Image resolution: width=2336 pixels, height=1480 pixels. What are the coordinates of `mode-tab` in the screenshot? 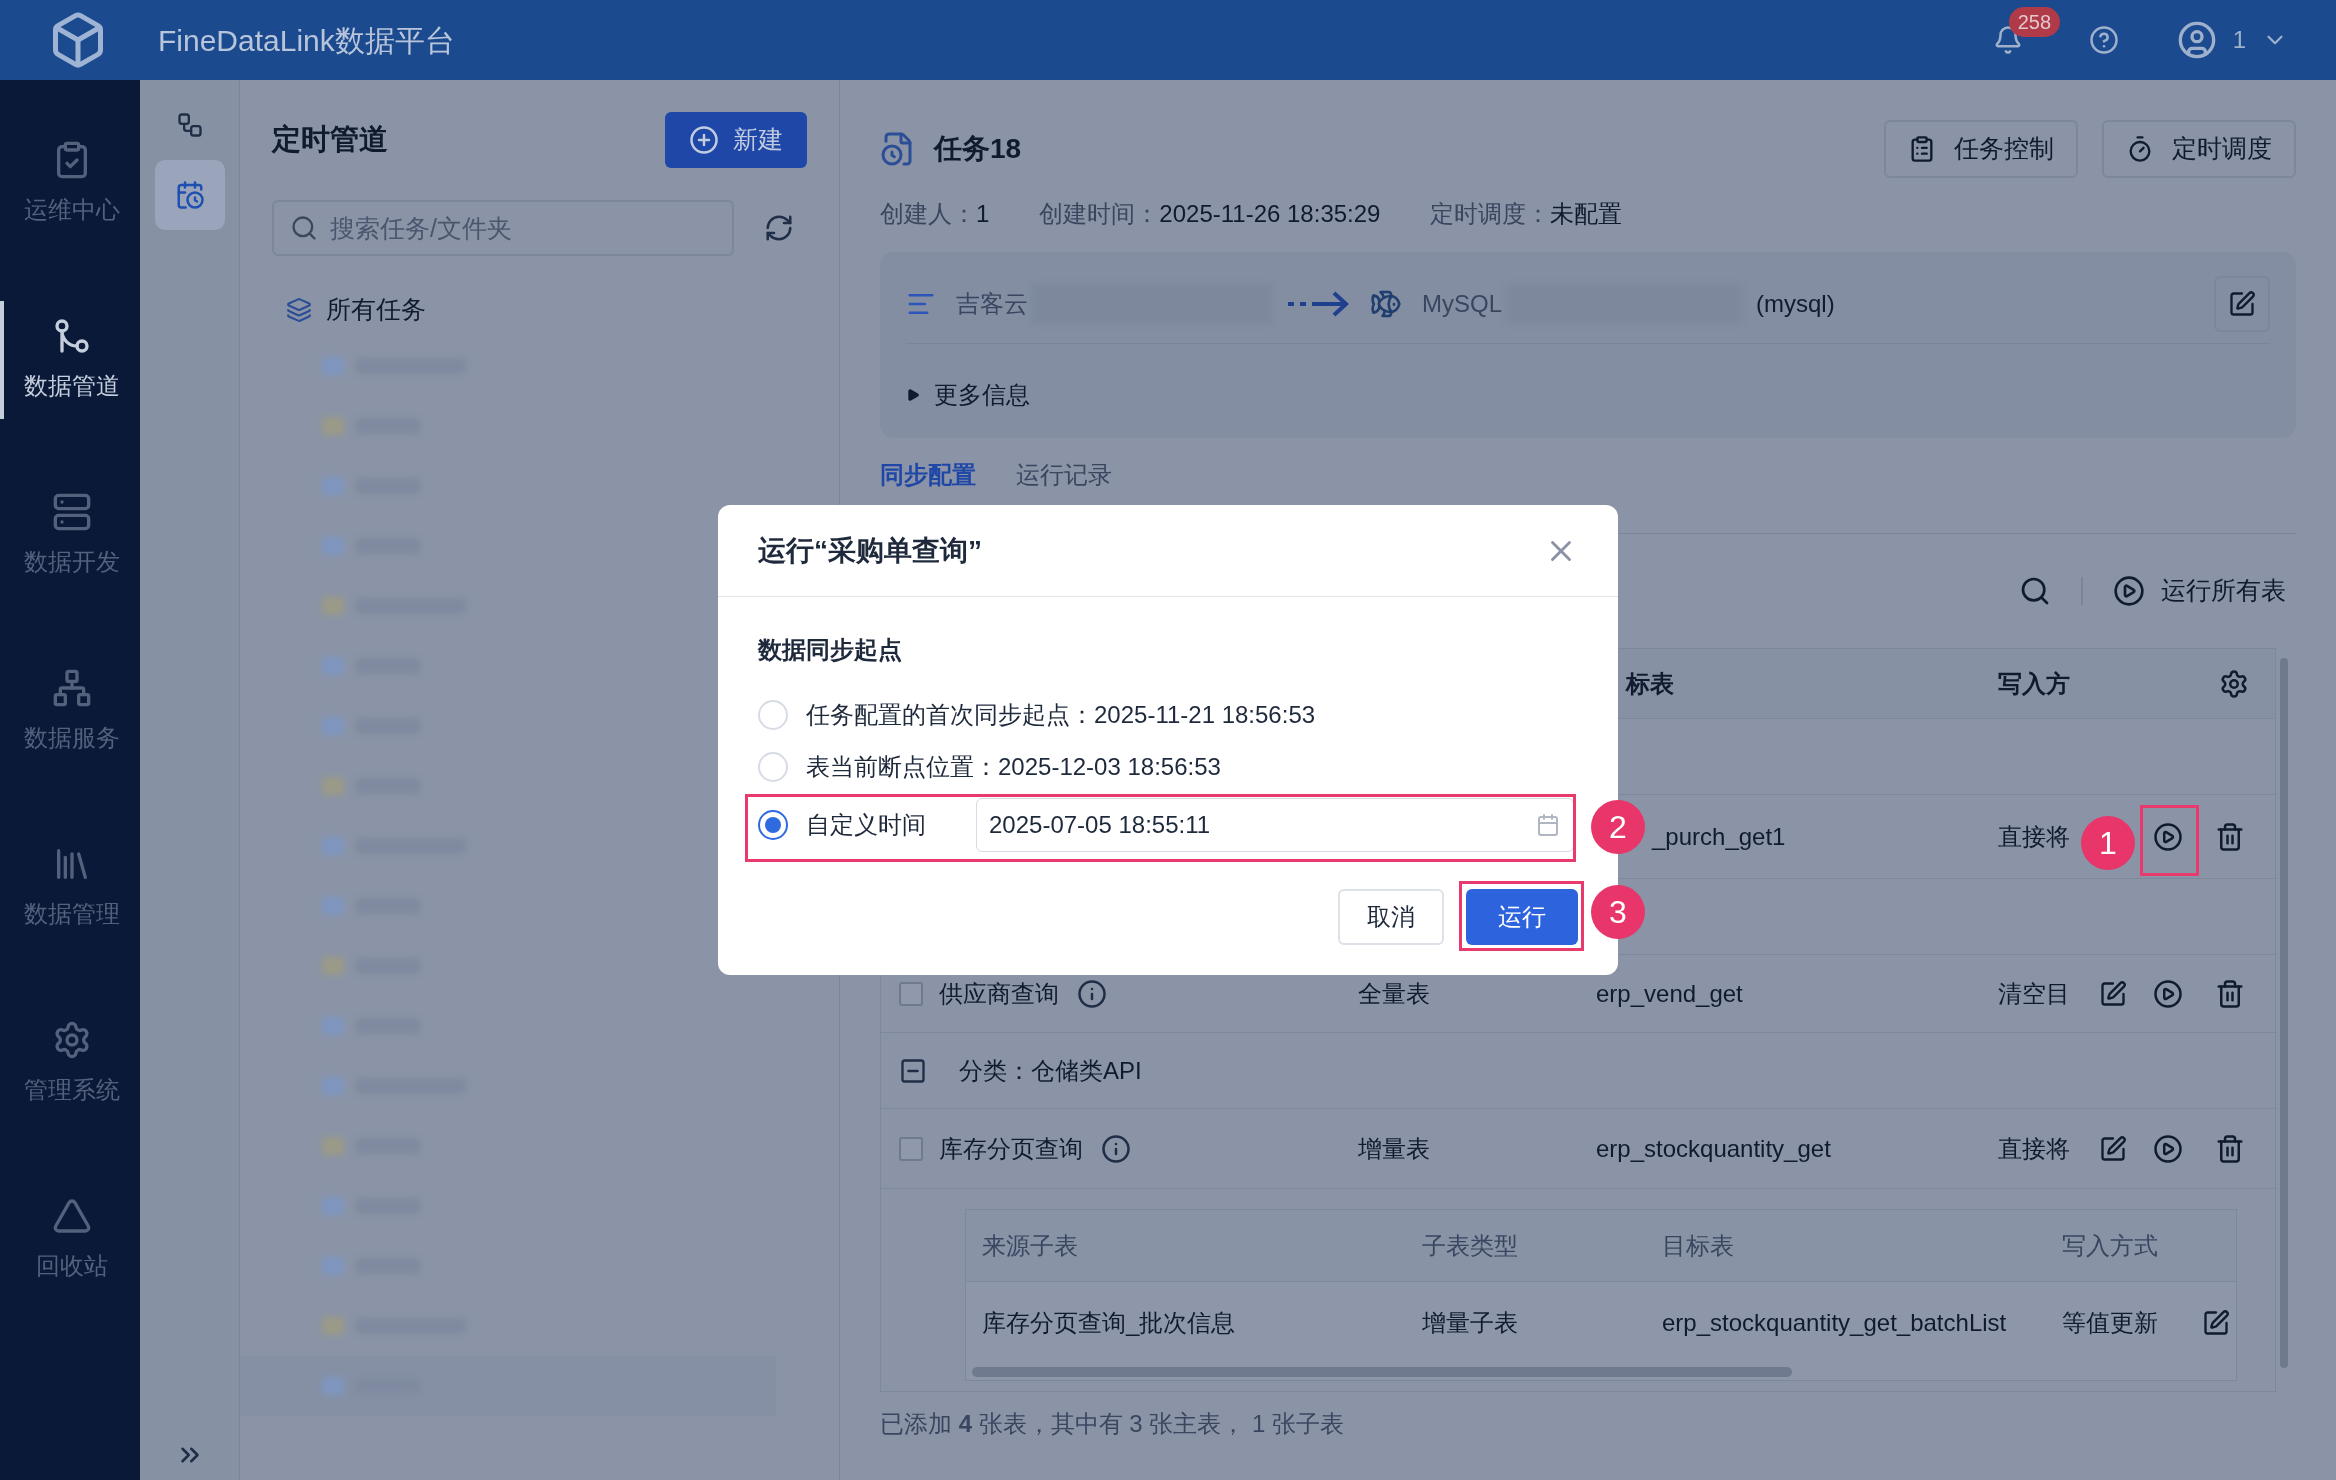 It's located at (189, 195).